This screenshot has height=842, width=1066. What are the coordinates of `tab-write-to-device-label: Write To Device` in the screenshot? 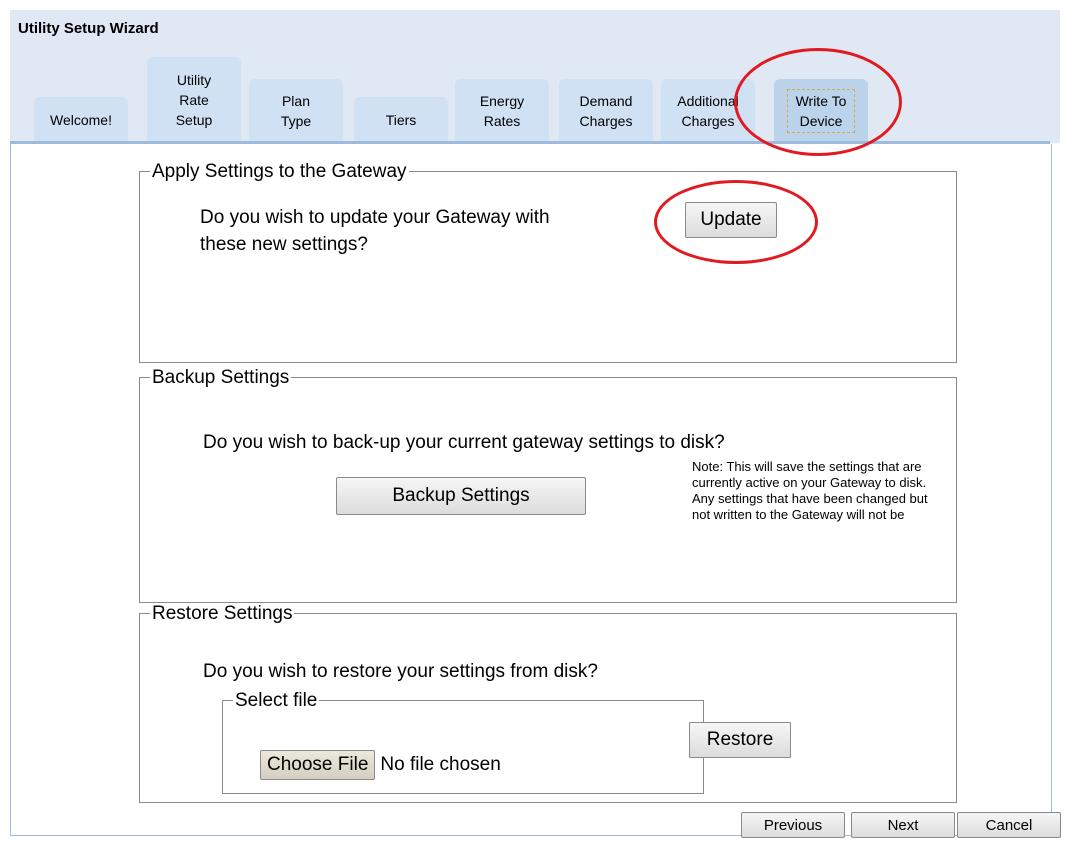 It's located at (821, 111).